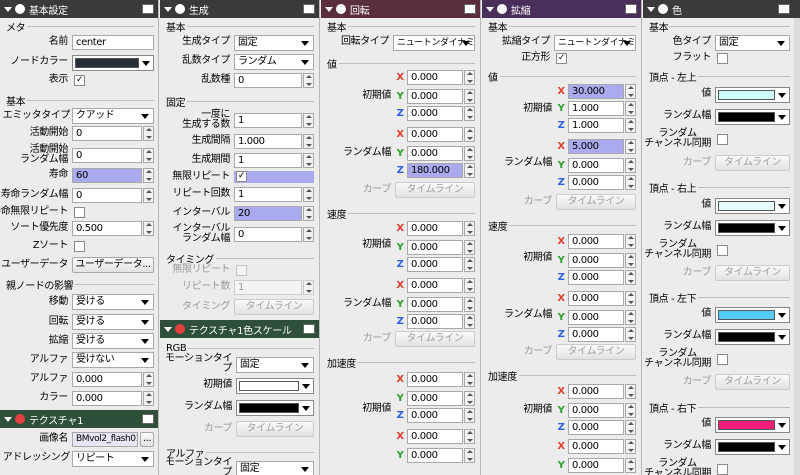  I want to click on motion-type-select: 固定, so click(275, 365).